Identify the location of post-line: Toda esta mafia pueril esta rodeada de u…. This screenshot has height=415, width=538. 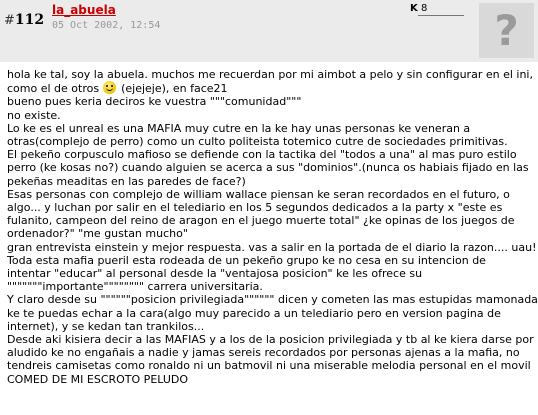
(246, 260).